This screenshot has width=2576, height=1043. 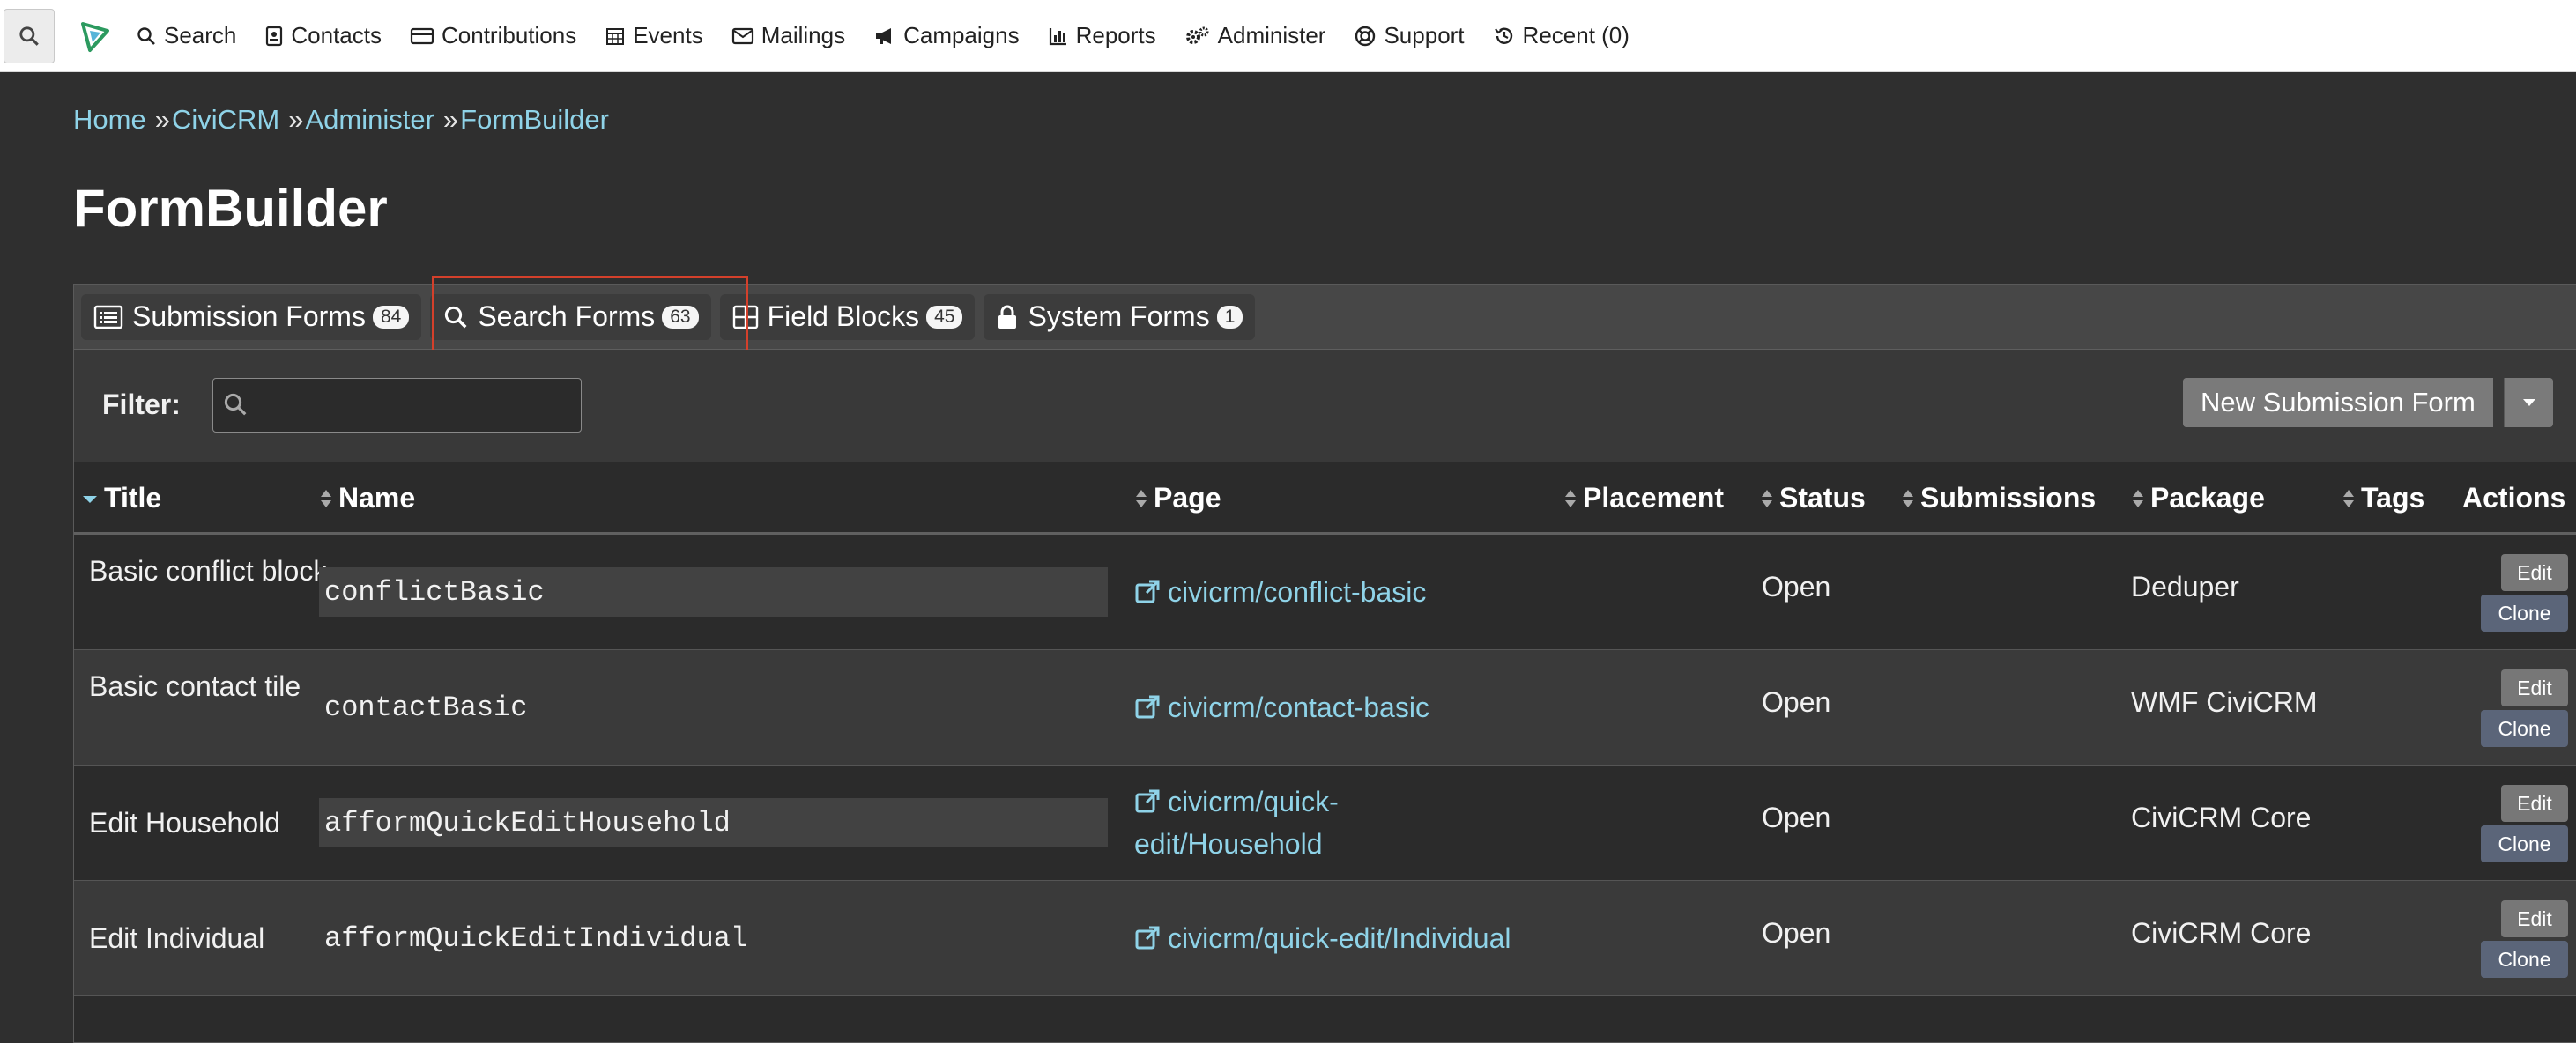 I want to click on menu-administer: Administer, so click(x=1255, y=36).